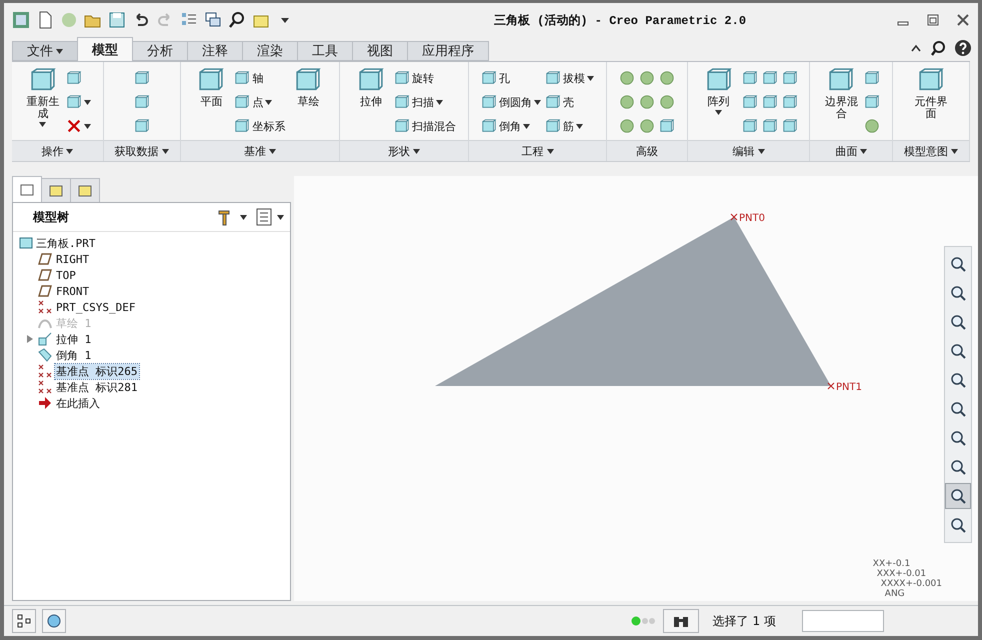 Image resolution: width=982 pixels, height=640 pixels. Describe the element at coordinates (325, 51) in the screenshot. I see `ribbon-tab: 工具` at that location.